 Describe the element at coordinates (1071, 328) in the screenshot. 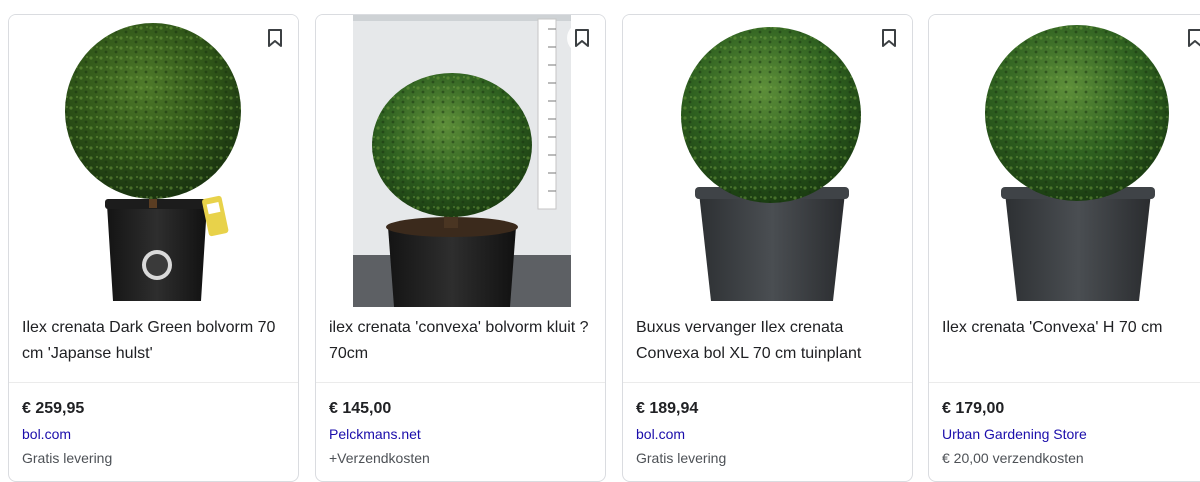

I see `product-title: Ilex crenata 'Convexa' H 70 cm` at that location.